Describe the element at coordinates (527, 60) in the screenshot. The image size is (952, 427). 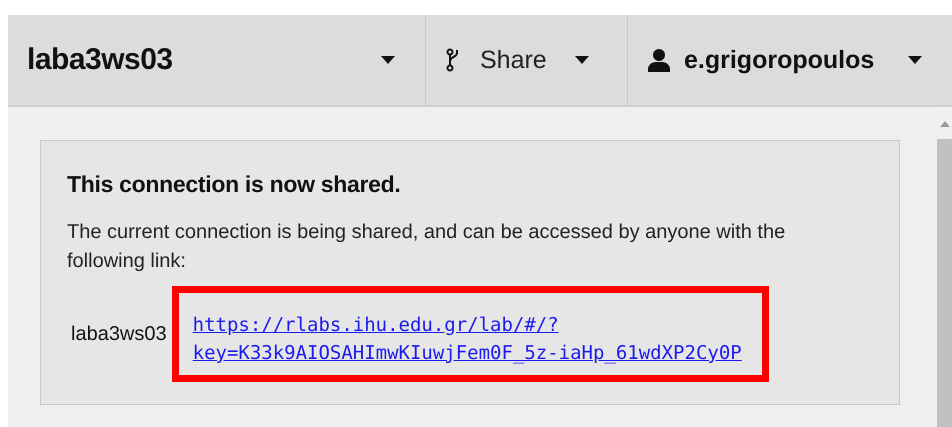
I see `share-menu: Share` at that location.